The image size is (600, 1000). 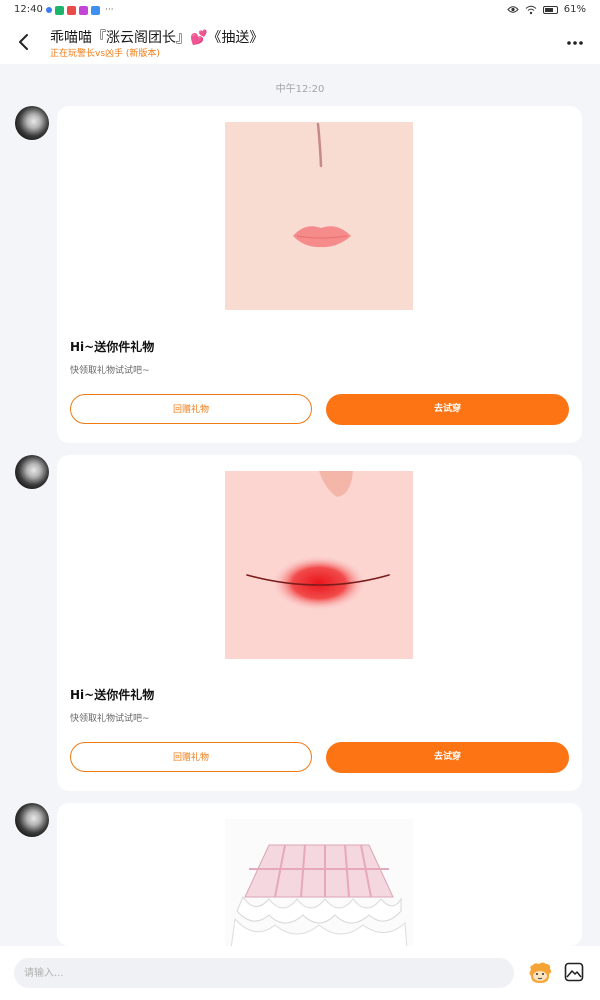 What do you see at coordinates (513, 9) in the screenshot?
I see `eye-icon` at bounding box center [513, 9].